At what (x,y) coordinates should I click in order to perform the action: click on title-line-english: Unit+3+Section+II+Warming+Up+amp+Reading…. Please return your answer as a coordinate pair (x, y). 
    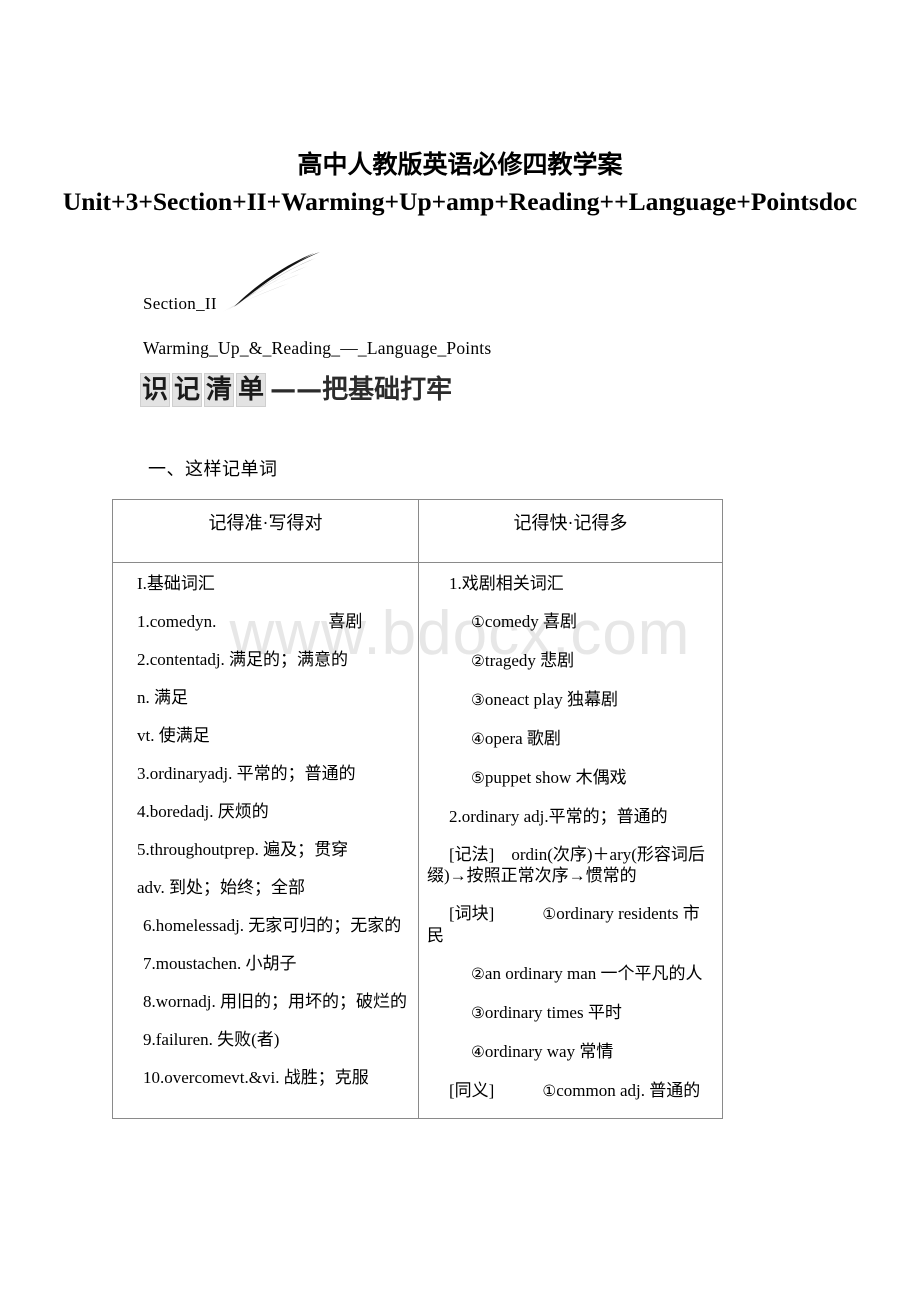
    Looking at the image, I should click on (460, 201).